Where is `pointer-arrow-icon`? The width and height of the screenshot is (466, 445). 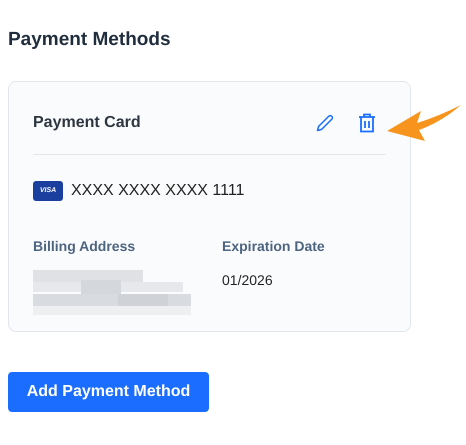 pointer-arrow-icon is located at coordinates (424, 123).